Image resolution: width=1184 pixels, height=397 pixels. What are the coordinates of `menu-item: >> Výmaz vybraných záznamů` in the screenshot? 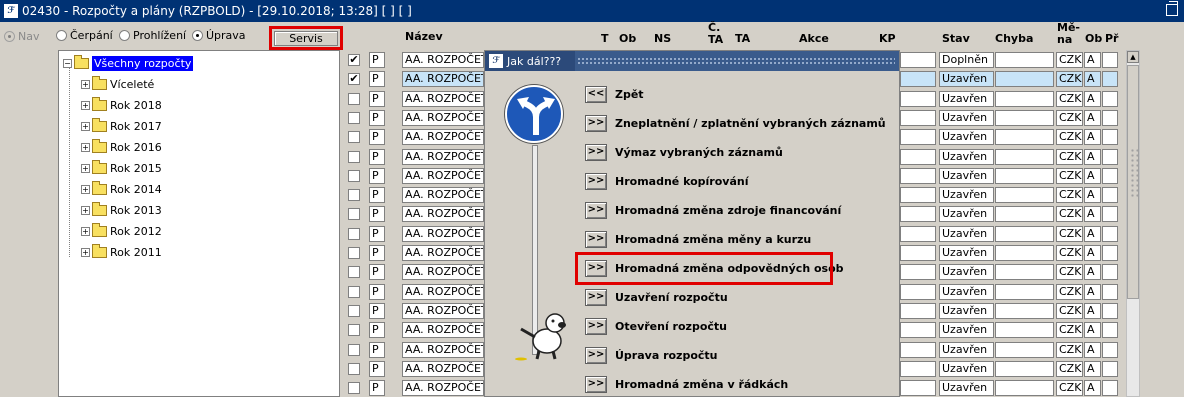 It's located at (684, 152).